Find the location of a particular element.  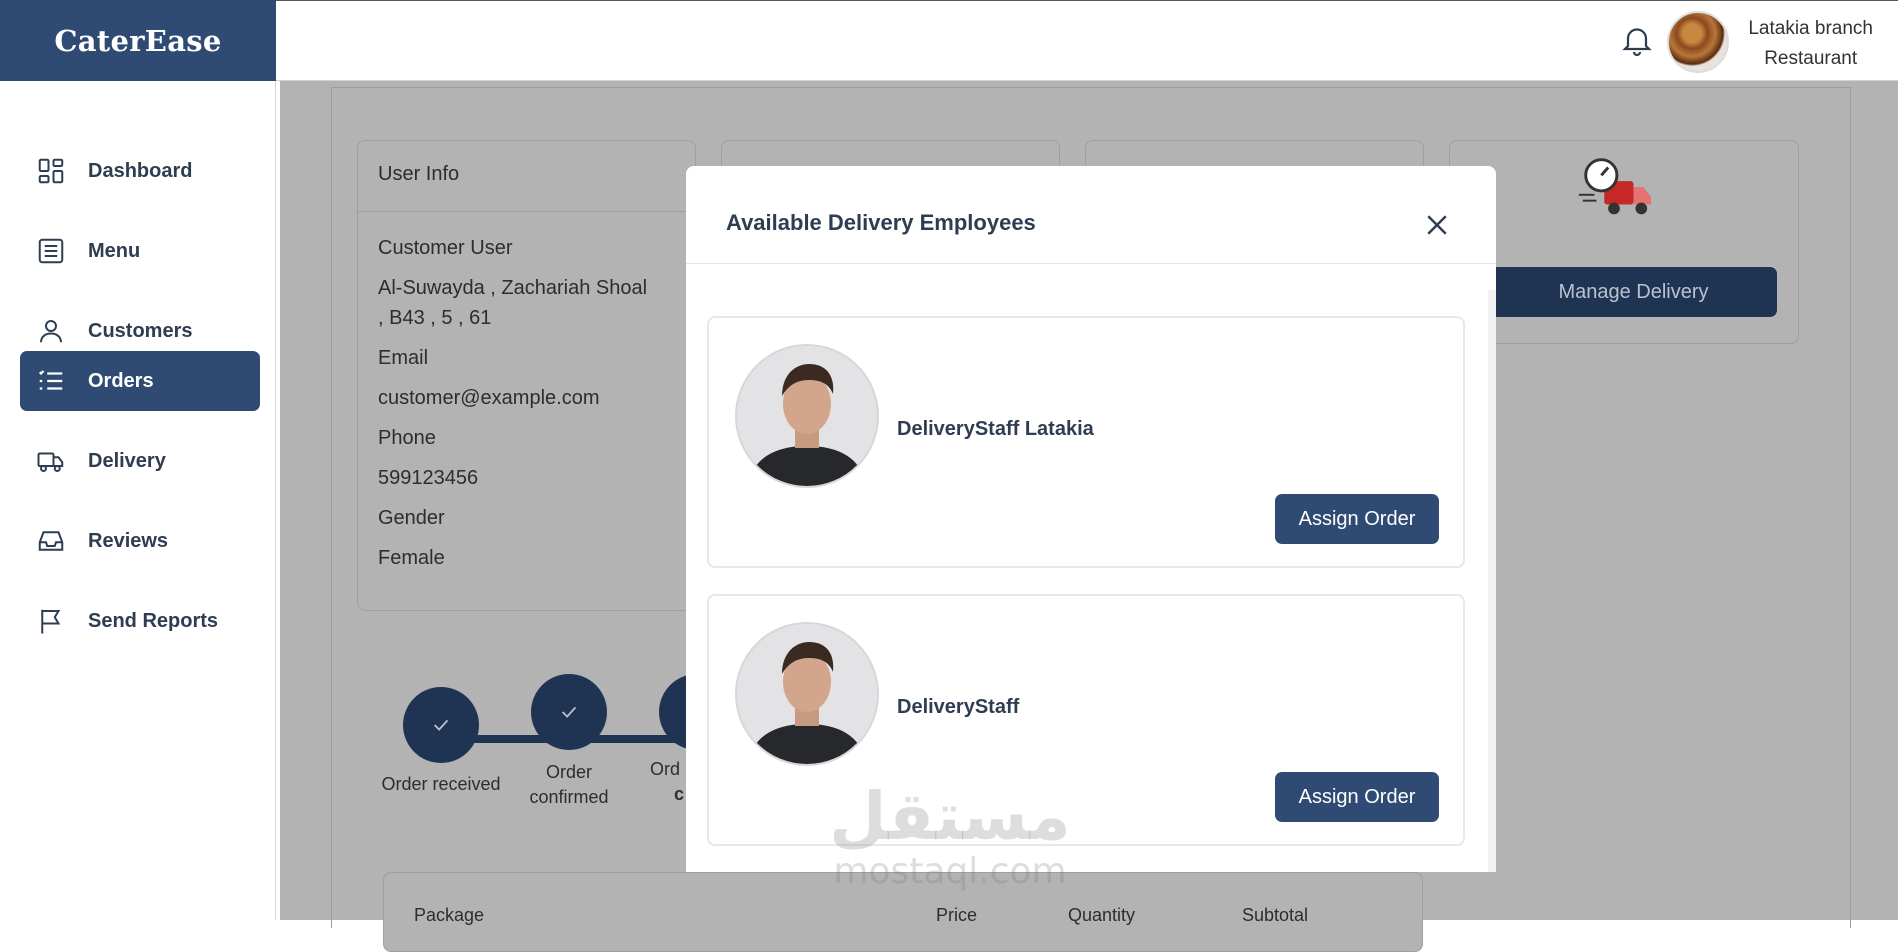

sidebar-item-label: Reviews is located at coordinates (128, 540).